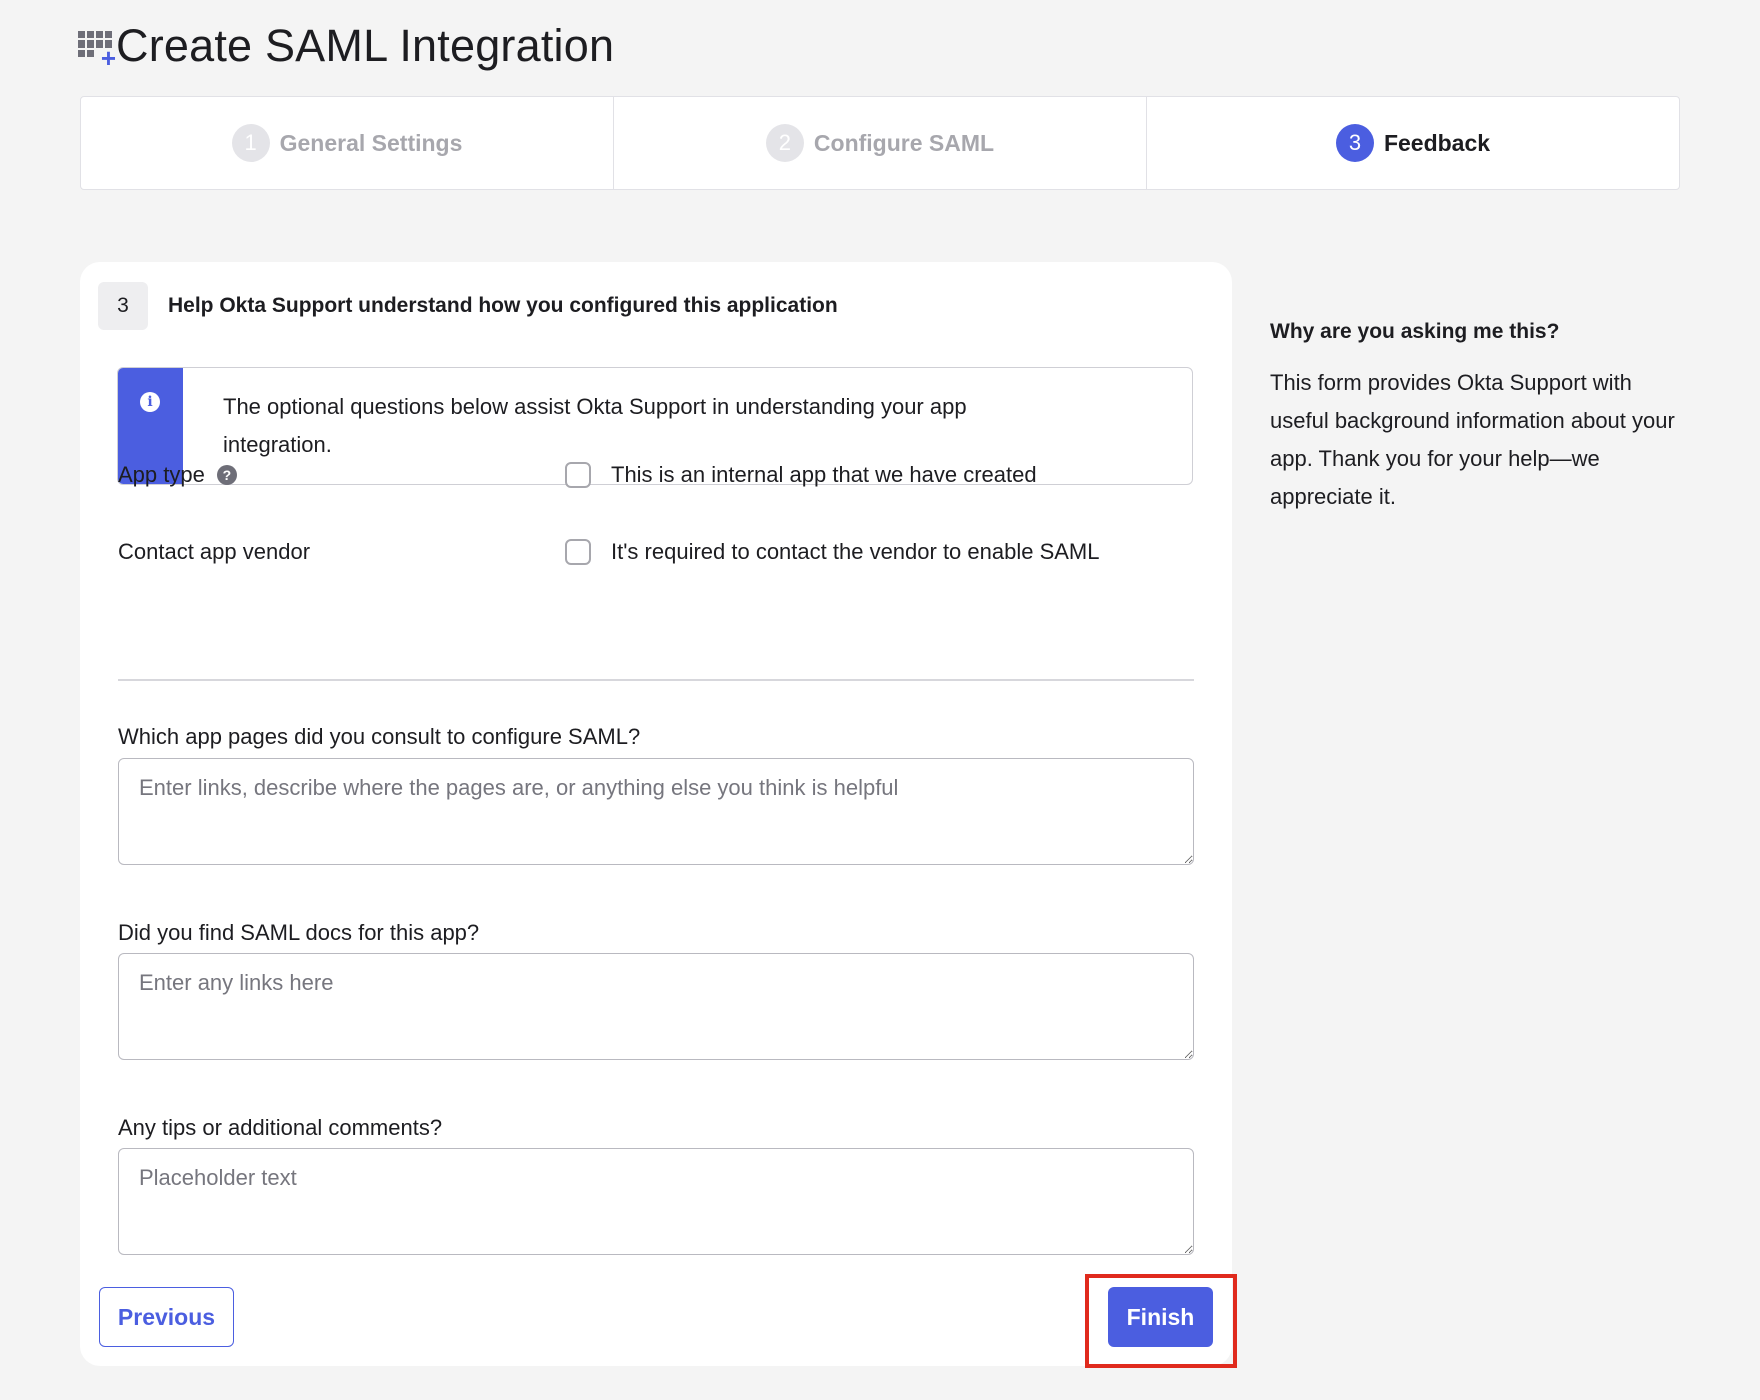 This screenshot has height=1400, width=1760. I want to click on step-number: 1, so click(250, 143).